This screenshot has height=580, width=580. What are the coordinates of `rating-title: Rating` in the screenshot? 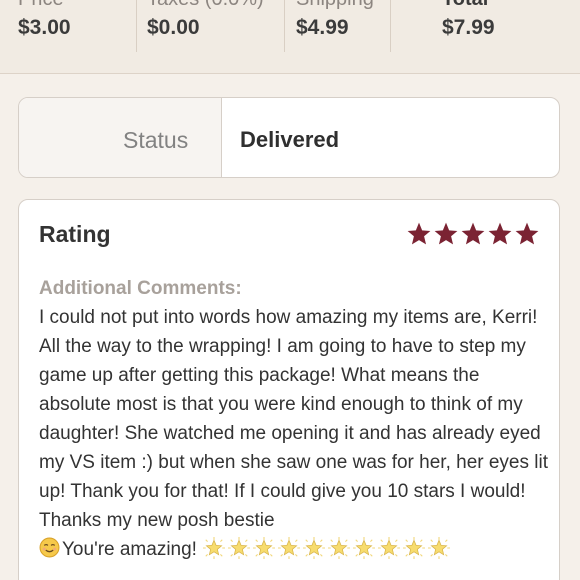 It's located at (75, 234).